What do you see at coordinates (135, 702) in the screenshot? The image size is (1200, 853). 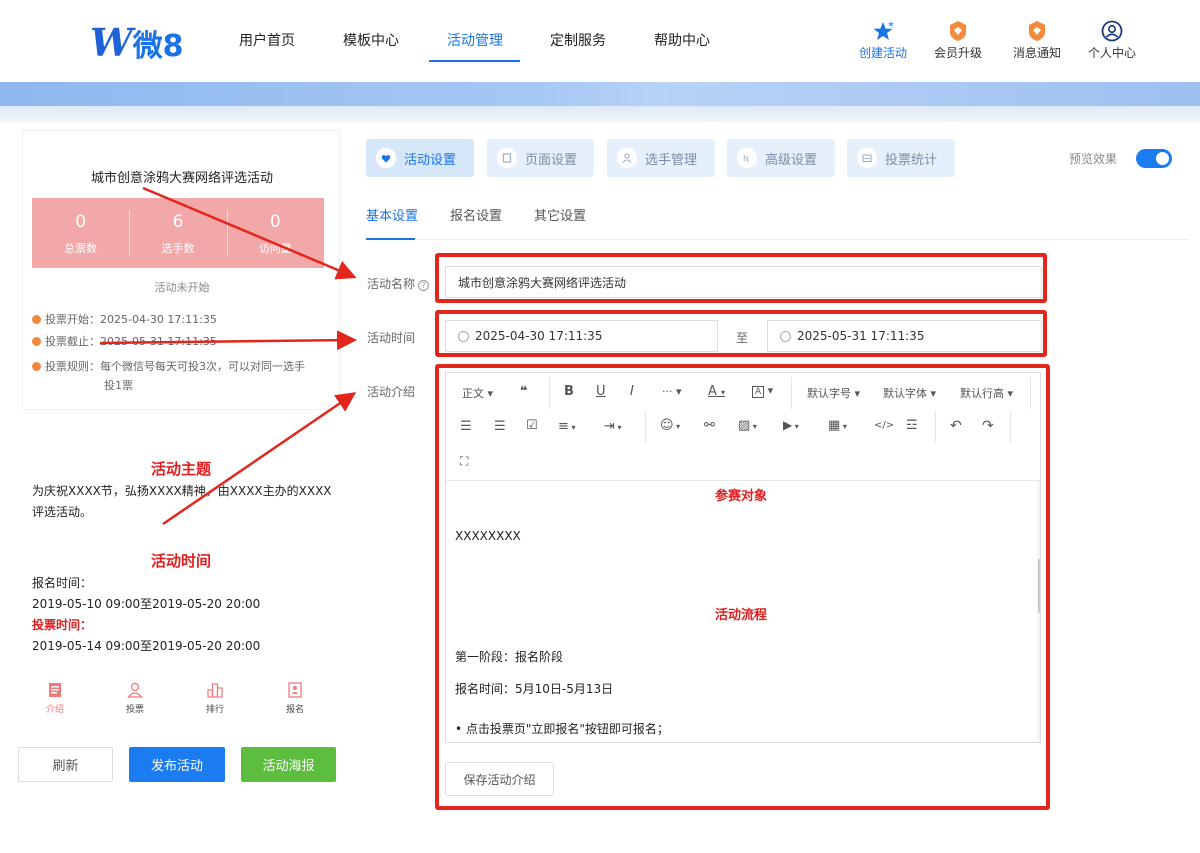 I see `tabbar-vote: 投票` at bounding box center [135, 702].